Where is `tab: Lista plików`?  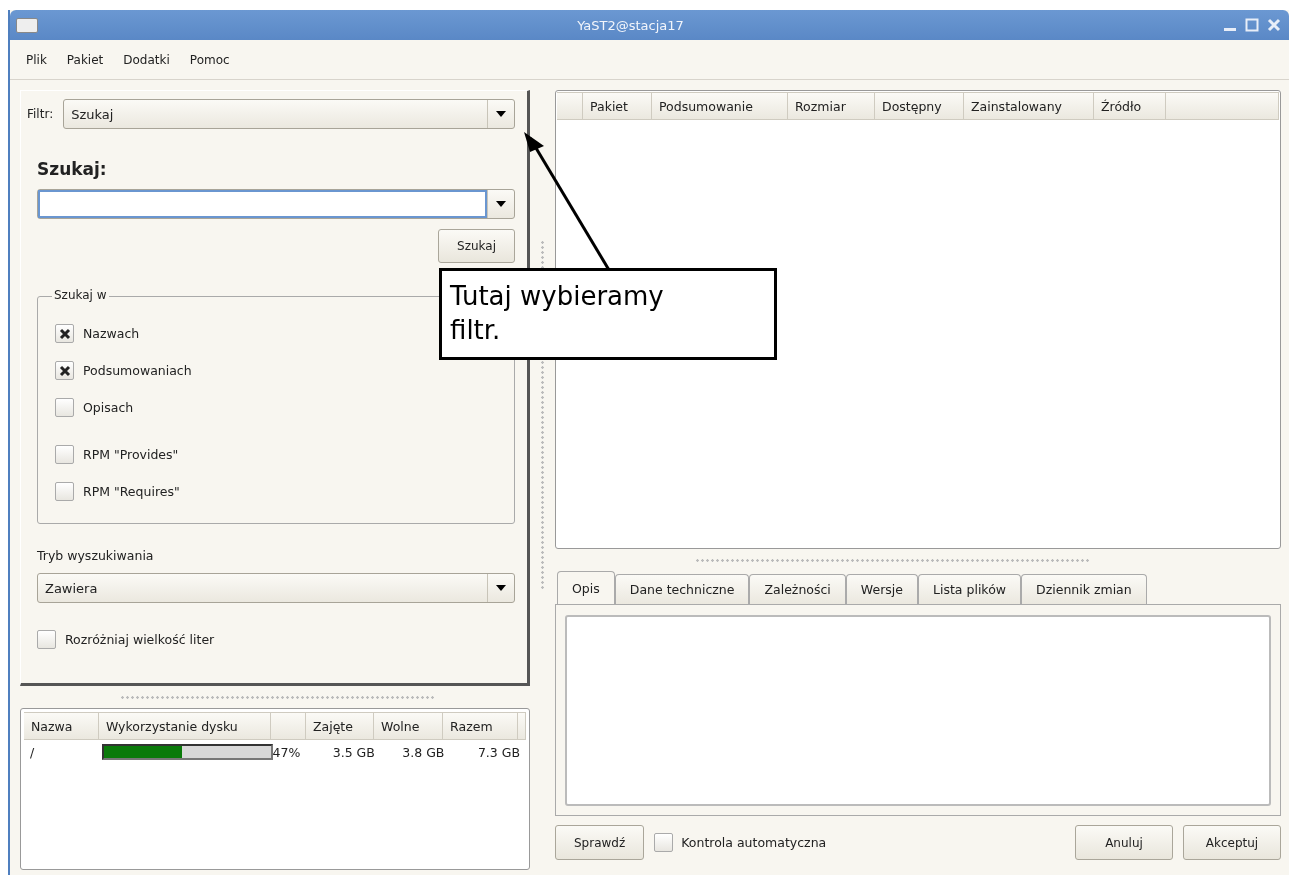 tab: Lista plików is located at coordinates (970, 589).